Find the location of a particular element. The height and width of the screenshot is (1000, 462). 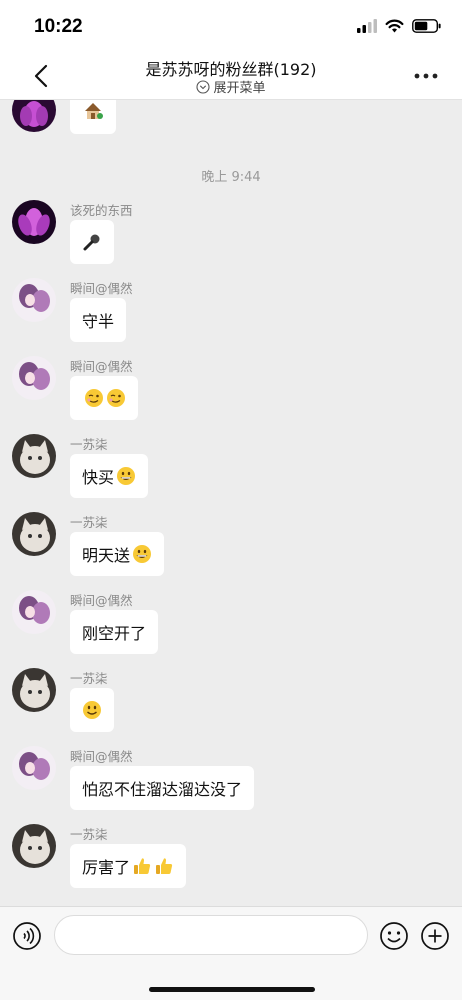

more-icon is located at coordinates (426, 75).